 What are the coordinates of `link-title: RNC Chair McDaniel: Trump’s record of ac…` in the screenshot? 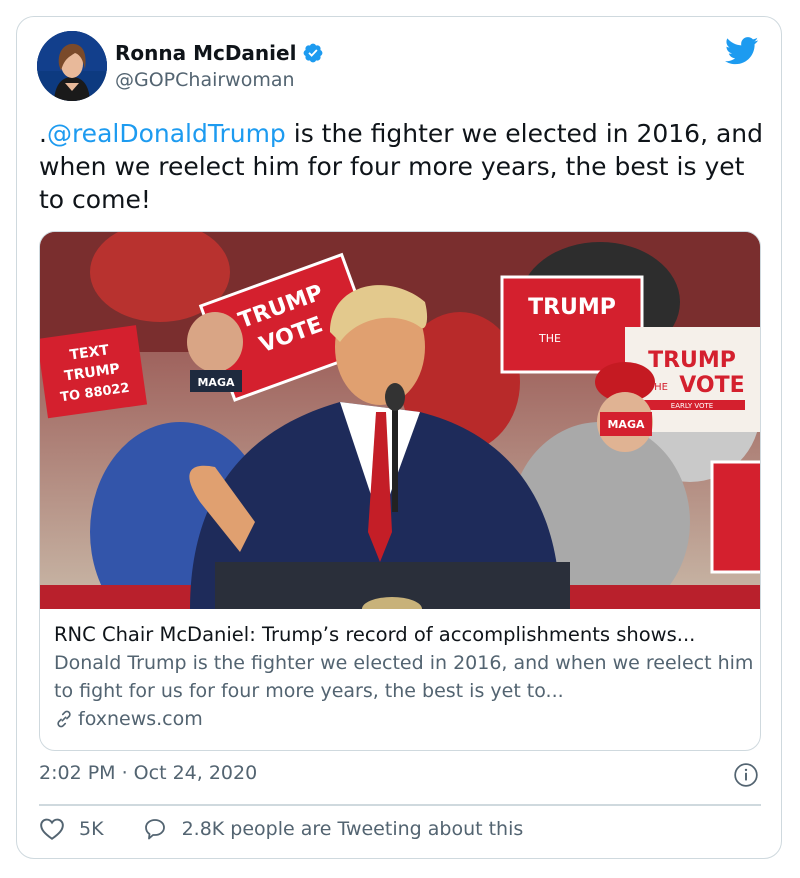 It's located at (404, 635).